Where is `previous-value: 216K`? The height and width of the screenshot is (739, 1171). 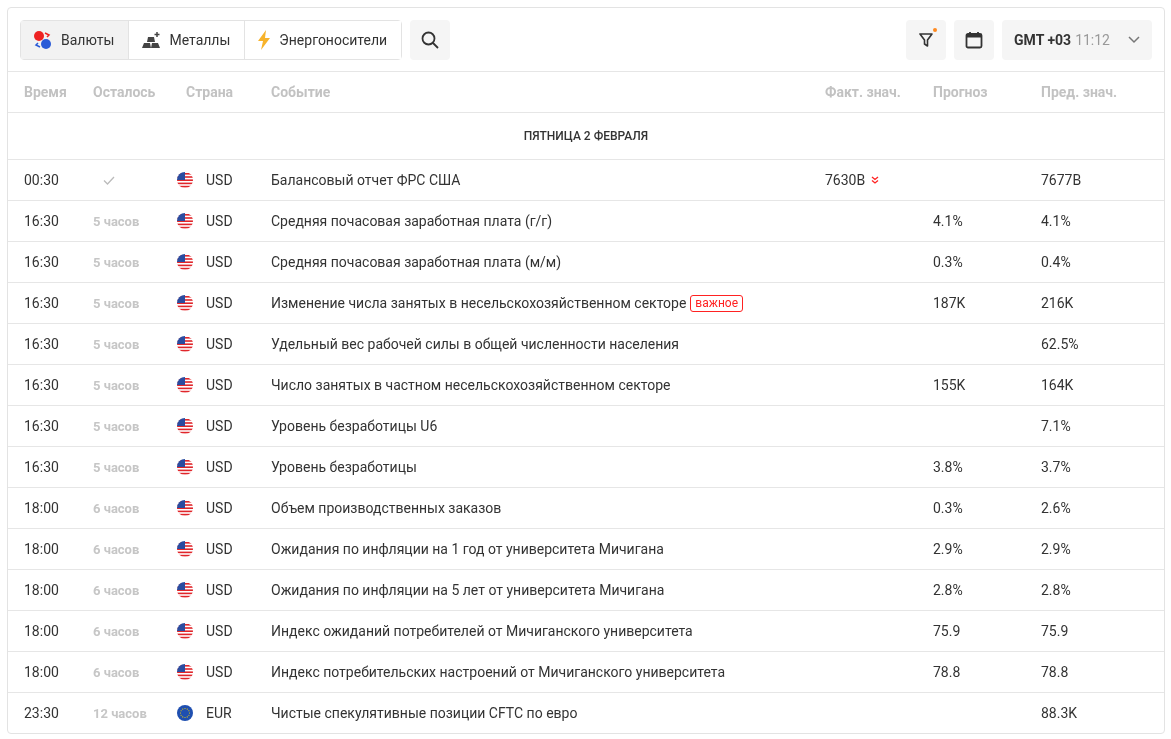
previous-value: 216K is located at coordinates (1058, 303).